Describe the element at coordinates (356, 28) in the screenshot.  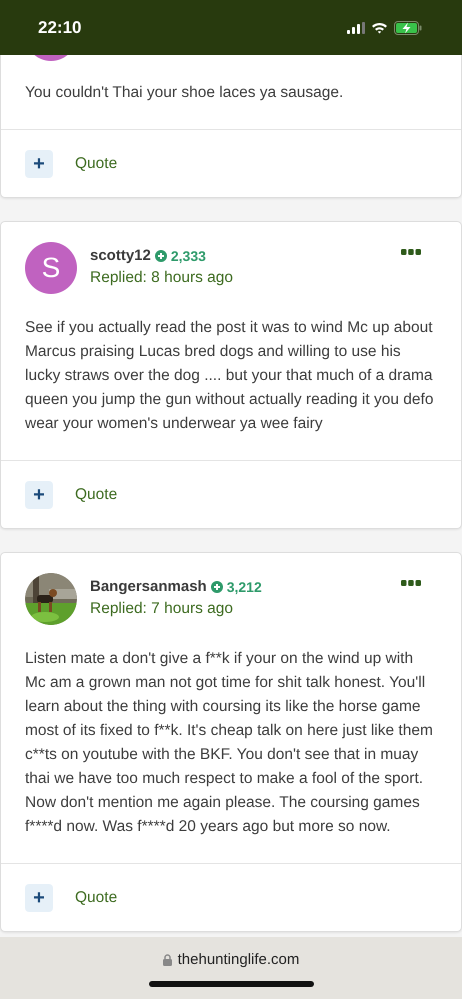
I see `signal-icon` at that location.